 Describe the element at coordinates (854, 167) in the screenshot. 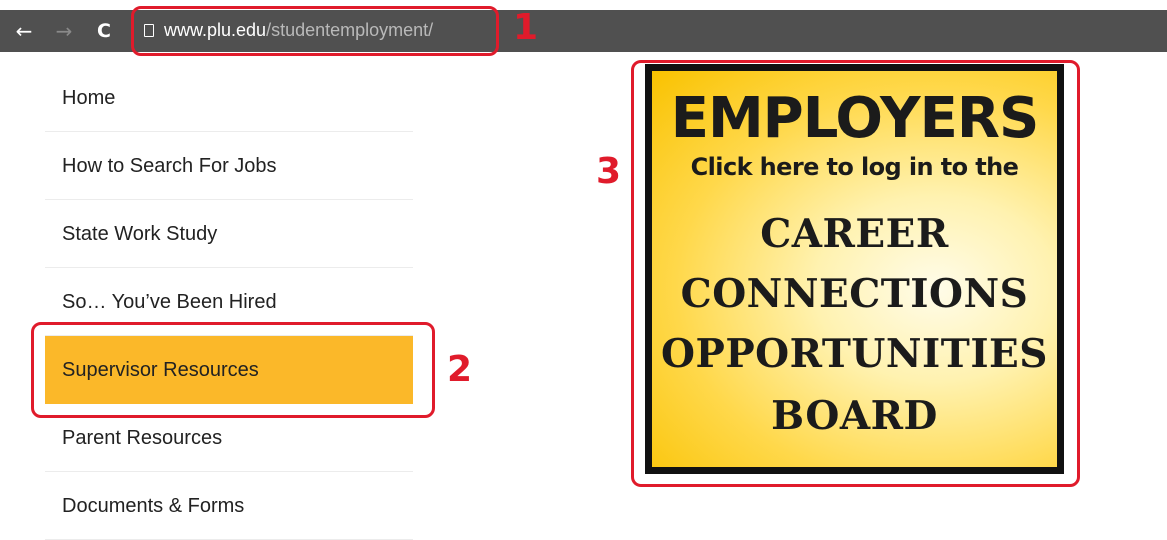

I see `banner-subtitle: Click here to log in to the` at that location.